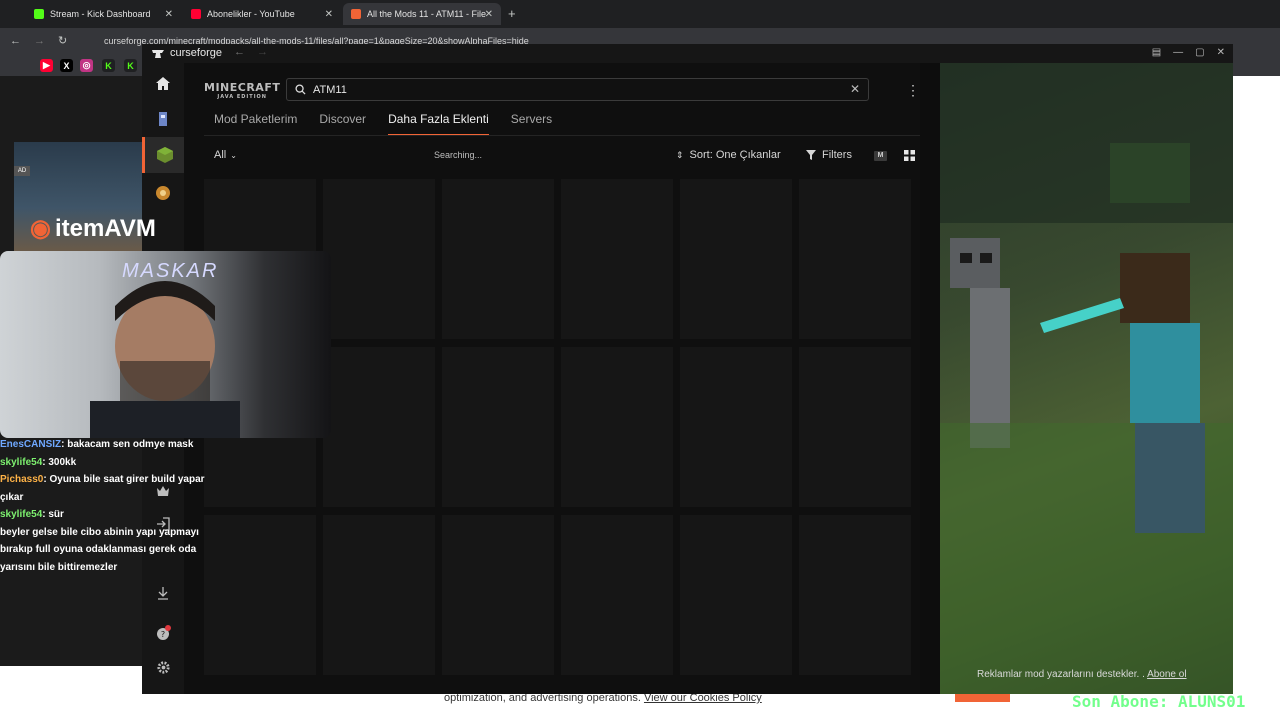  Describe the element at coordinates (837, 155) in the screenshot. I see `filters-label: Filters` at that location.